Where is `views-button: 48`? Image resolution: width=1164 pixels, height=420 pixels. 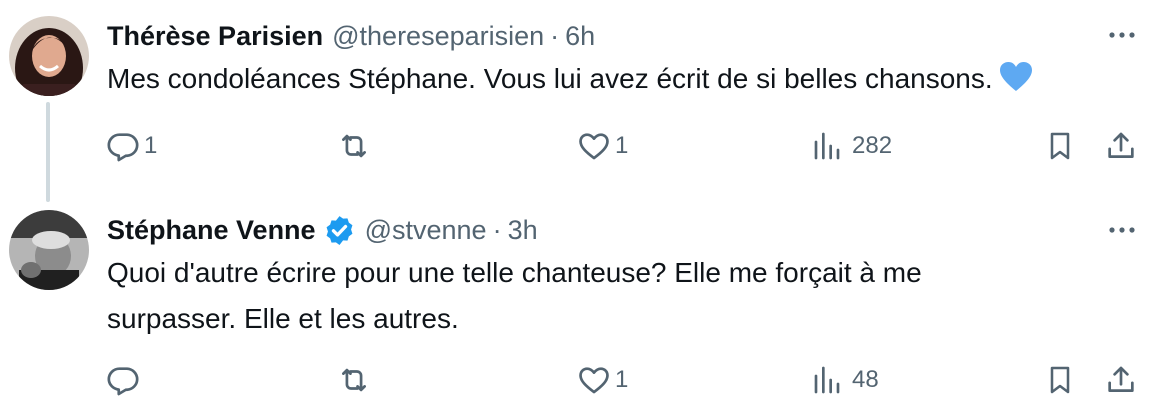
views-button: 48 is located at coordinates (845, 380).